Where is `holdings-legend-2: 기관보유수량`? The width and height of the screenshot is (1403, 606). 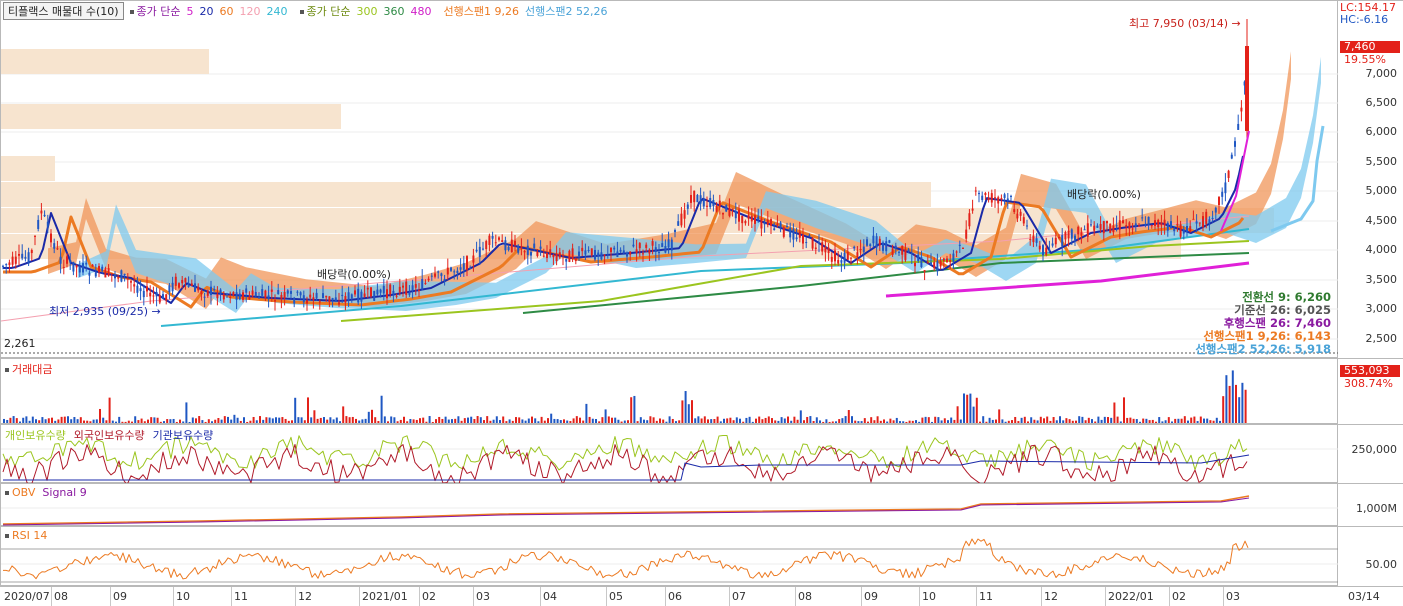
holdings-legend-2: 기관보유수량 is located at coordinates (183, 435).